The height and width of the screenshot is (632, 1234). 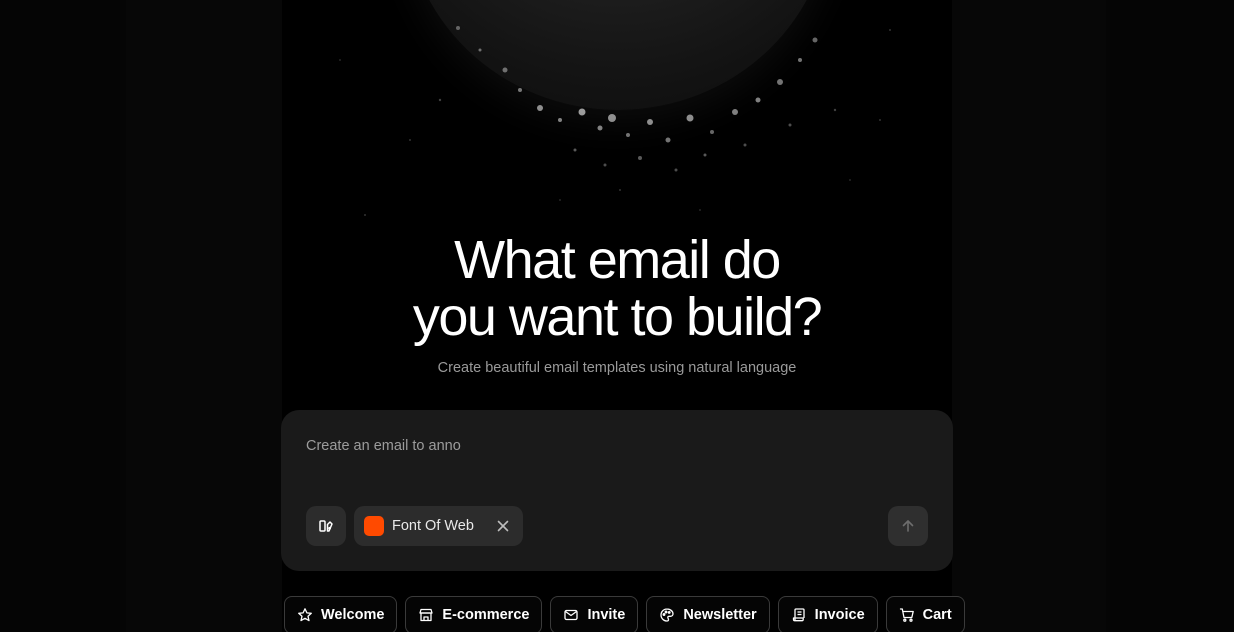 What do you see at coordinates (571, 615) in the screenshot?
I see `mail-icon` at bounding box center [571, 615].